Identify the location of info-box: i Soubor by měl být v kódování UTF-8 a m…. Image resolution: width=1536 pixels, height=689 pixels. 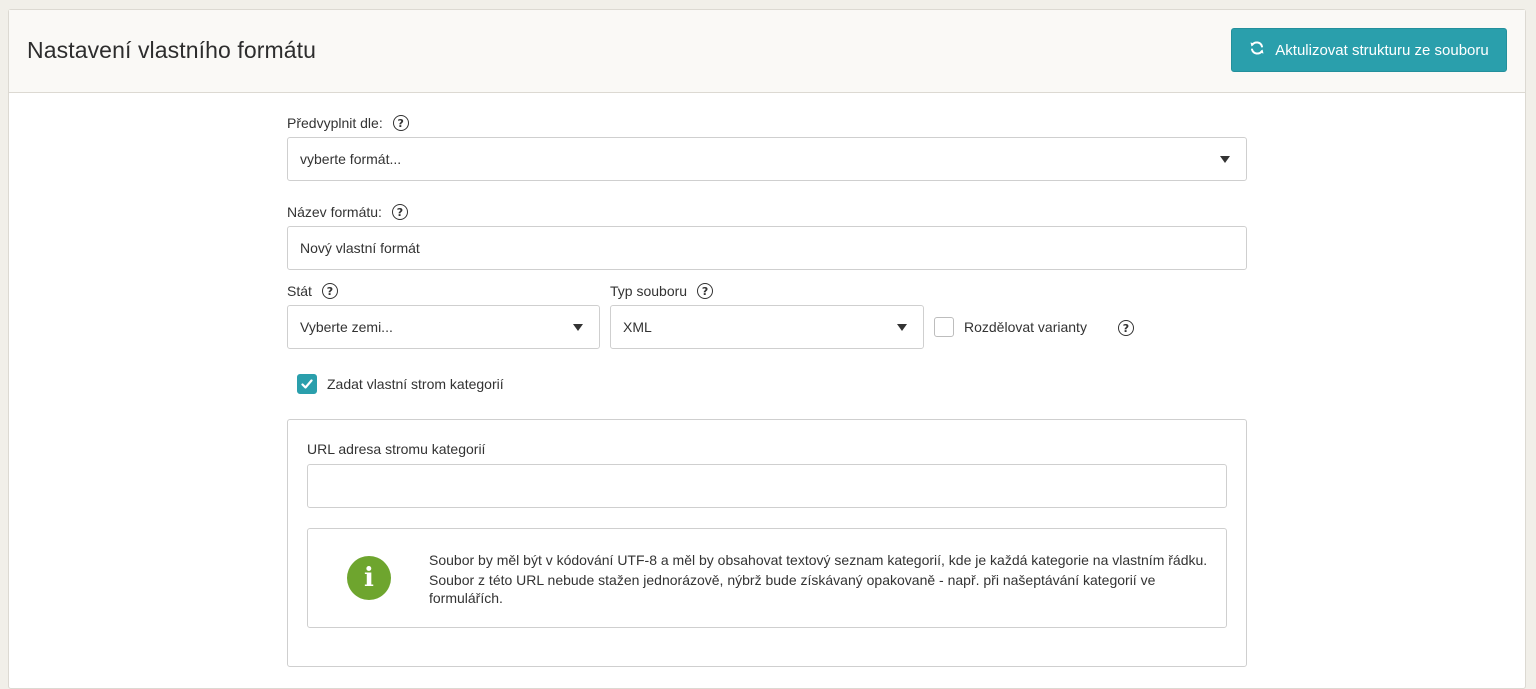
(767, 578).